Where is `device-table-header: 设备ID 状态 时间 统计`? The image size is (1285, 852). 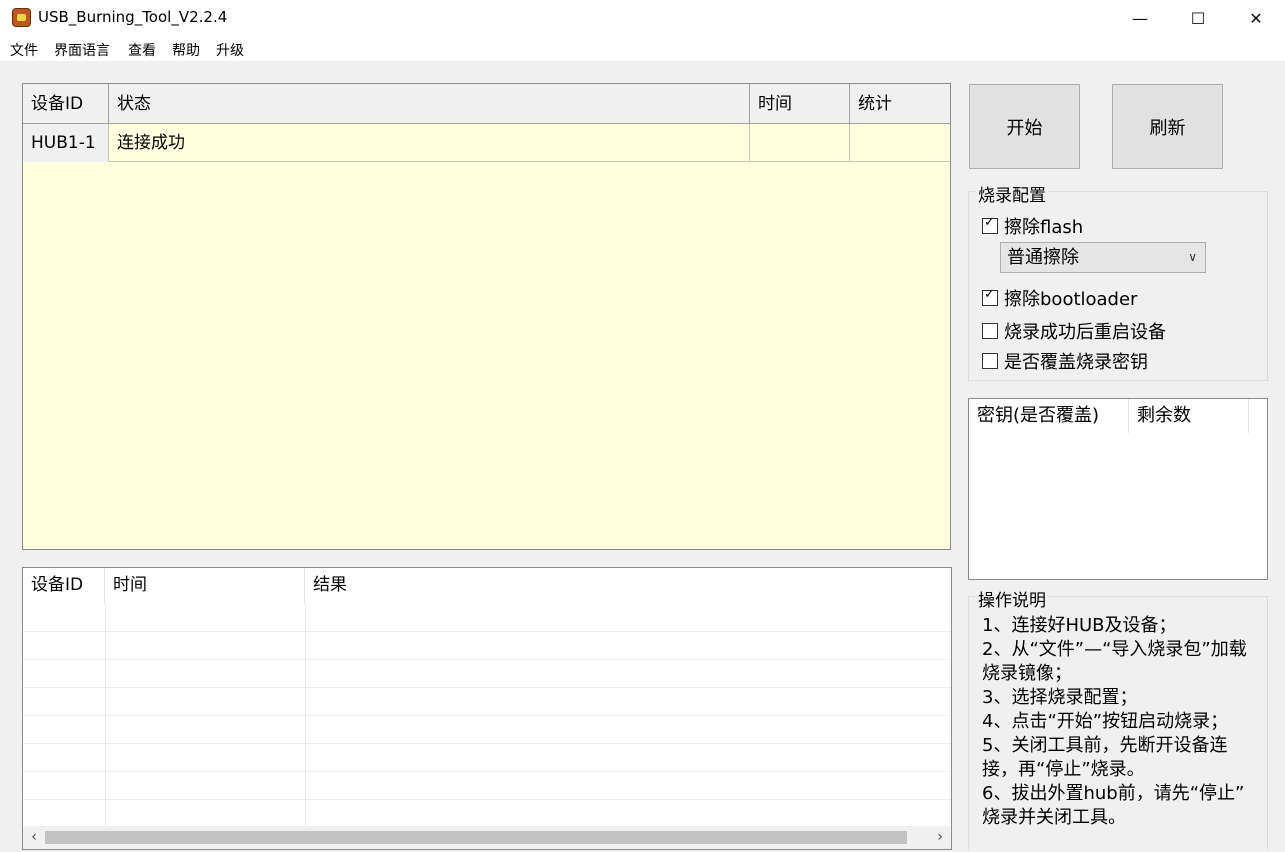
device-table-header: 设备ID 状态 时间 统计 is located at coordinates (486, 104).